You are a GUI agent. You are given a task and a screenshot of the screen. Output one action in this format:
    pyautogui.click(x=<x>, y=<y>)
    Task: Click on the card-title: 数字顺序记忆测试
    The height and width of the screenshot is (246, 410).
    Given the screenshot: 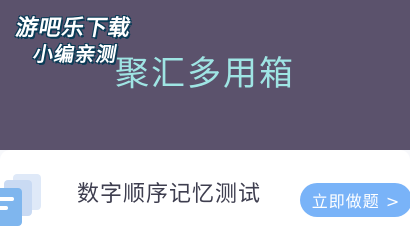 What is the action you would take?
    pyautogui.click(x=169, y=194)
    